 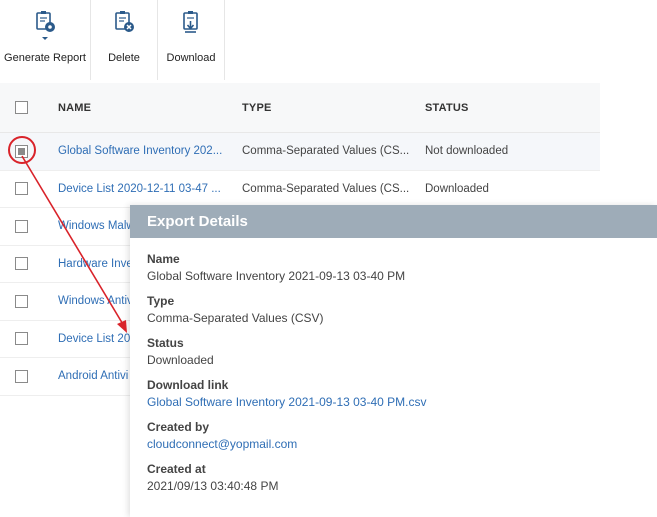 What do you see at coordinates (197, 221) in the screenshot?
I see `panel-title: Export Details` at bounding box center [197, 221].